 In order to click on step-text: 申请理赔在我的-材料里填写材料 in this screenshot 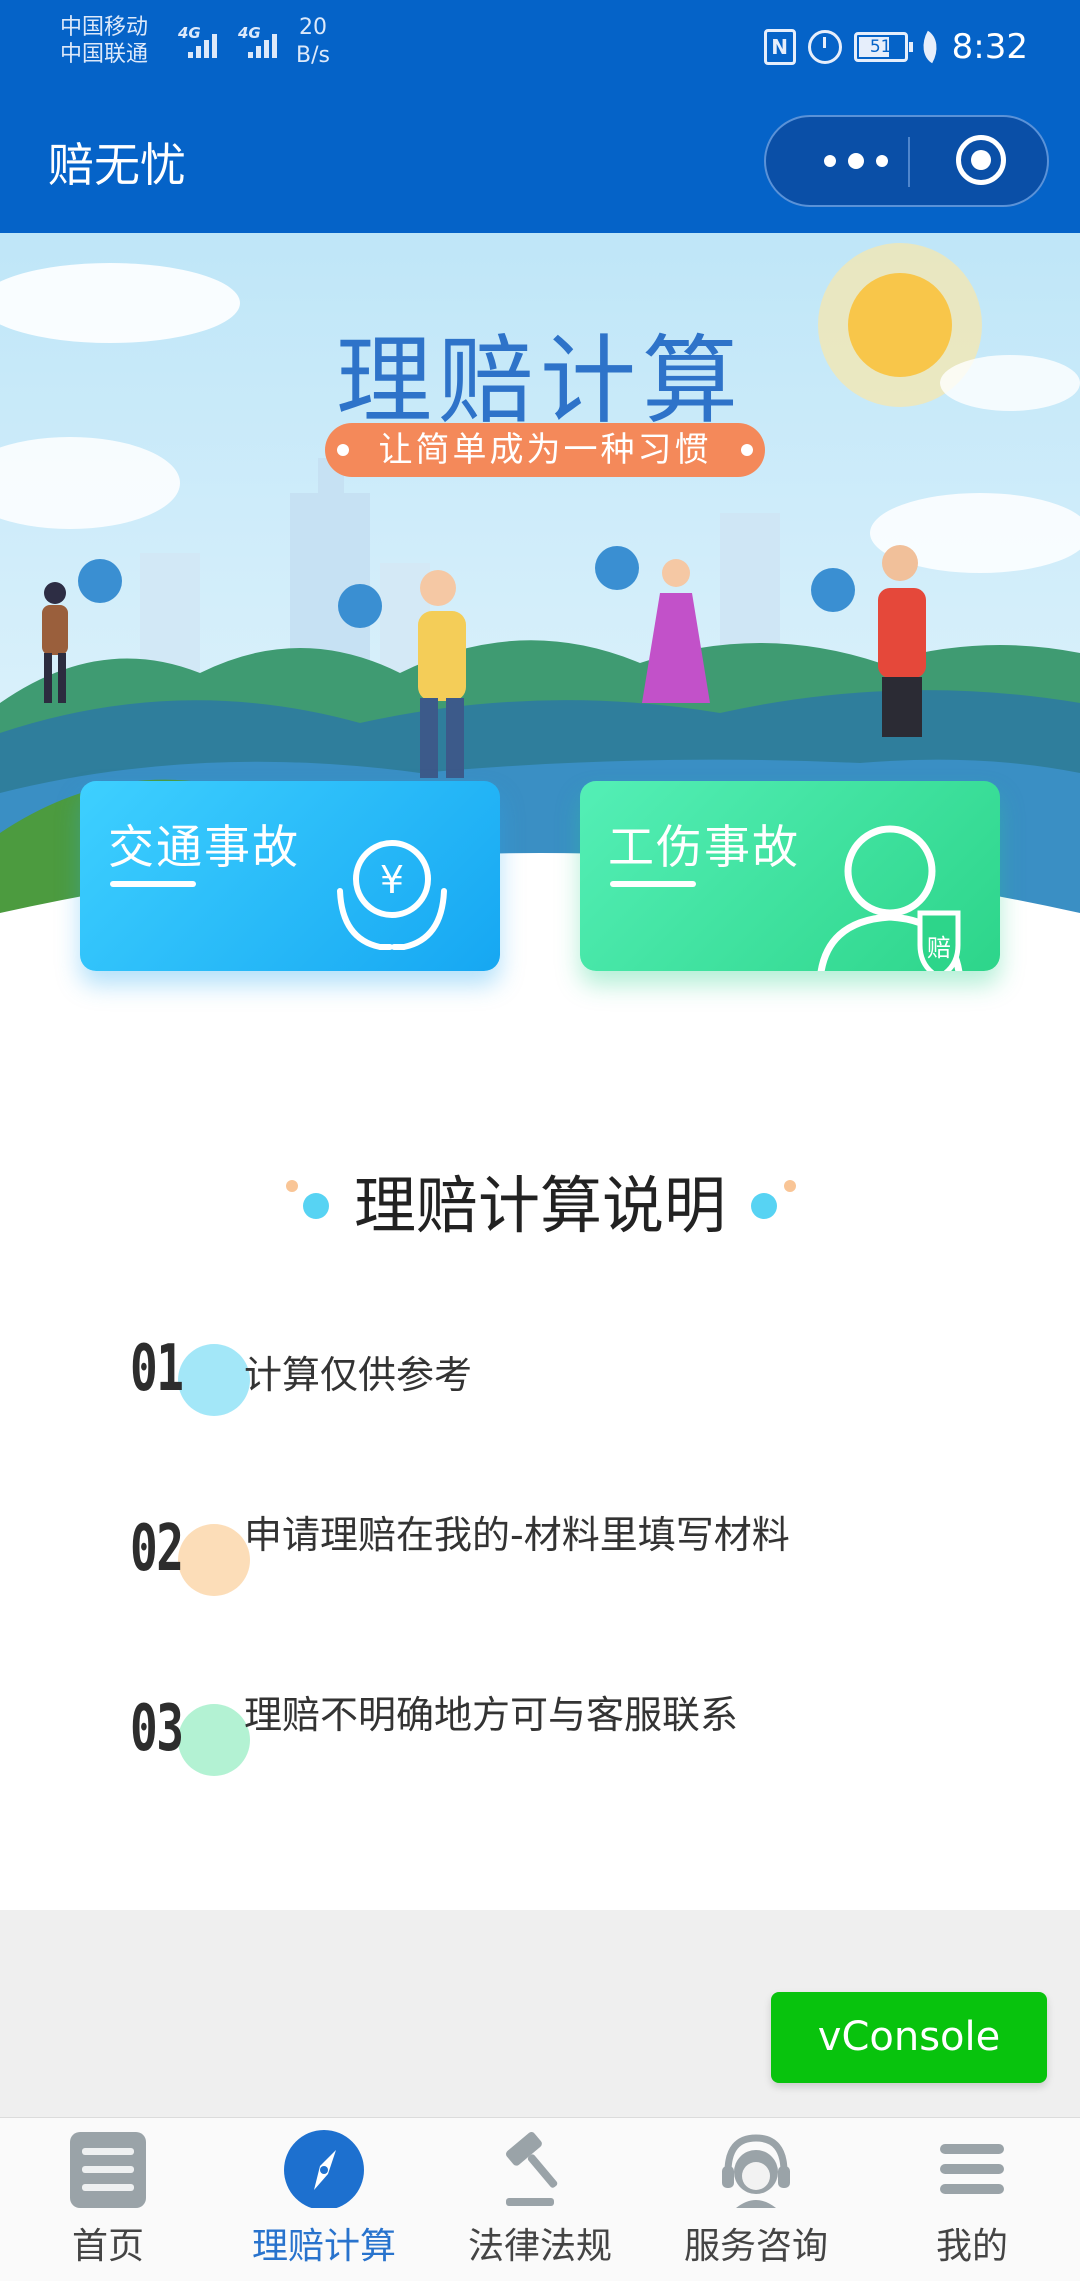, I will do `click(517, 1535)`.